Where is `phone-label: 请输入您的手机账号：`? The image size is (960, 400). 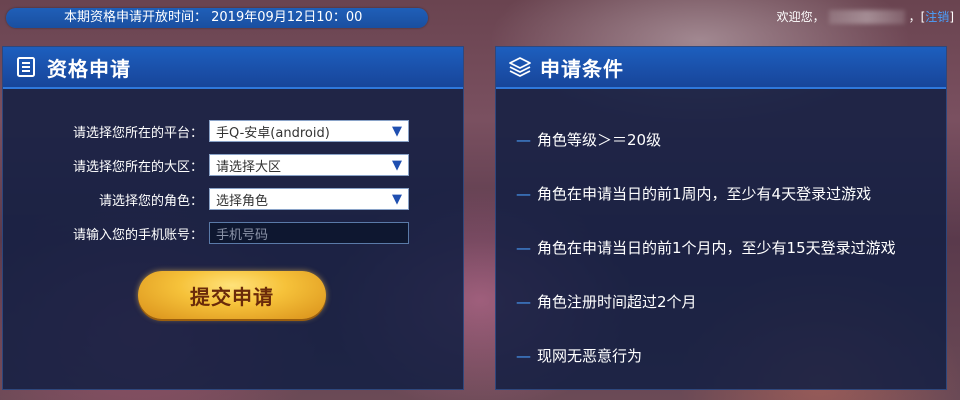 phone-label: 请输入您的手机账号： is located at coordinates (137, 235).